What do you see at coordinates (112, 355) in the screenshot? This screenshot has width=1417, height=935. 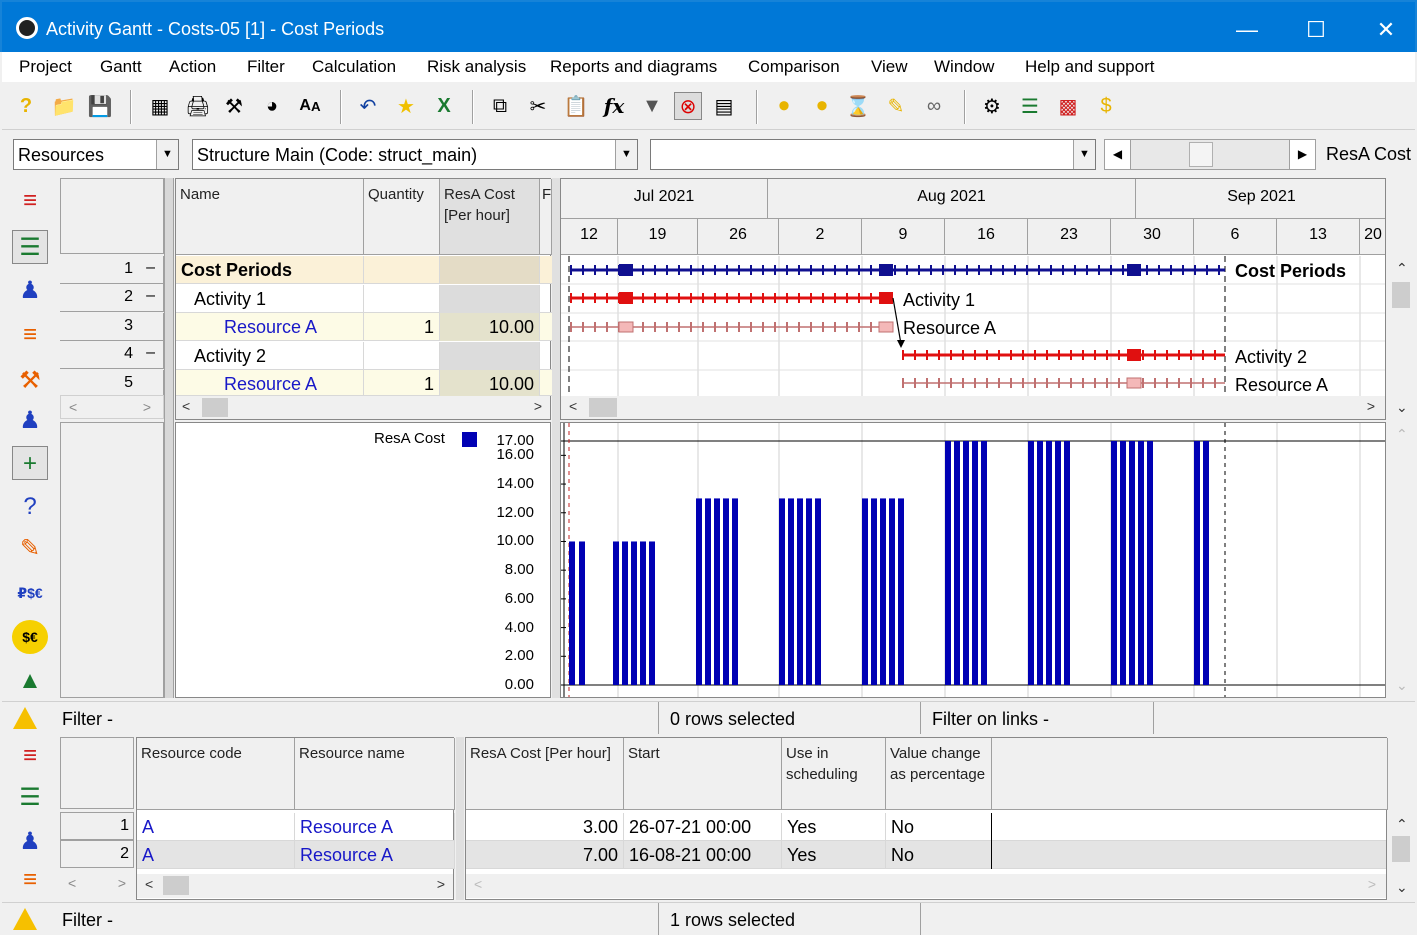 I see `row-number: 4–` at bounding box center [112, 355].